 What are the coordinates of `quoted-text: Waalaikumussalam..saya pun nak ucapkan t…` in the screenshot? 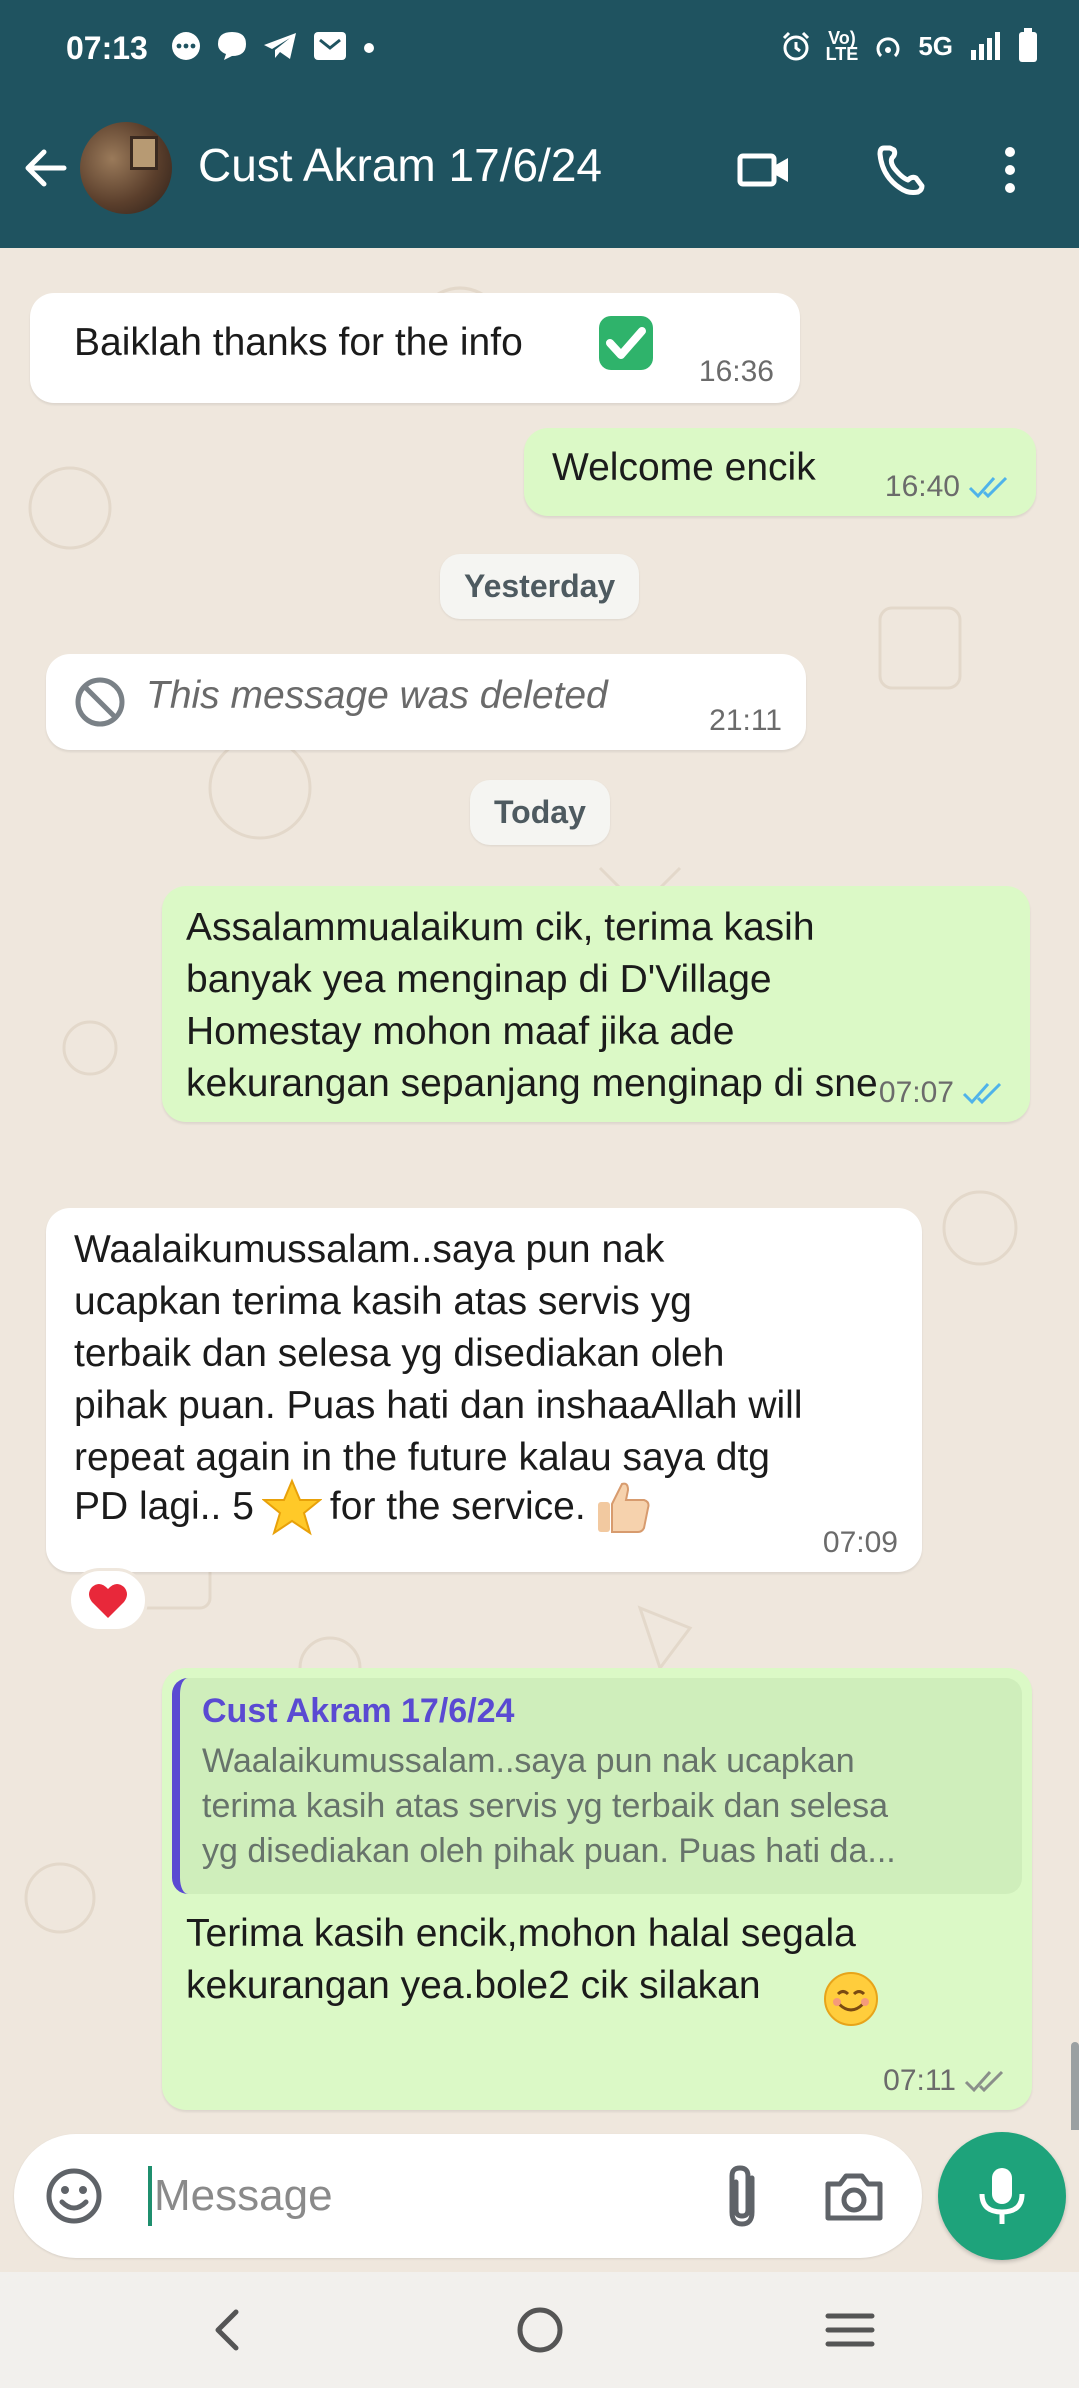 It's located at (549, 1806).